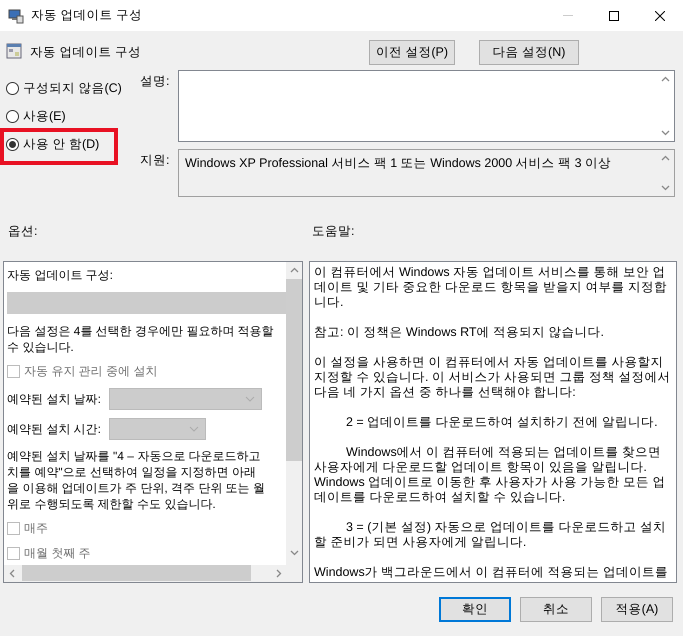 The image size is (683, 636). What do you see at coordinates (155, 81) in the screenshot?
I see `field-label: 설명:` at bounding box center [155, 81].